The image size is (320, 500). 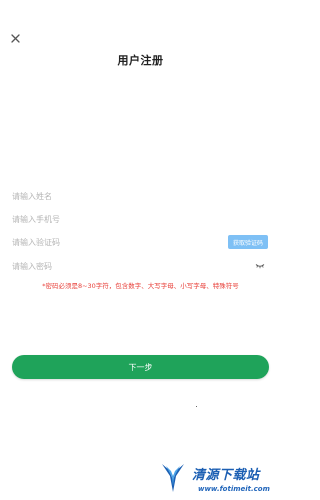 I want to click on password-input, so click(x=132, y=266).